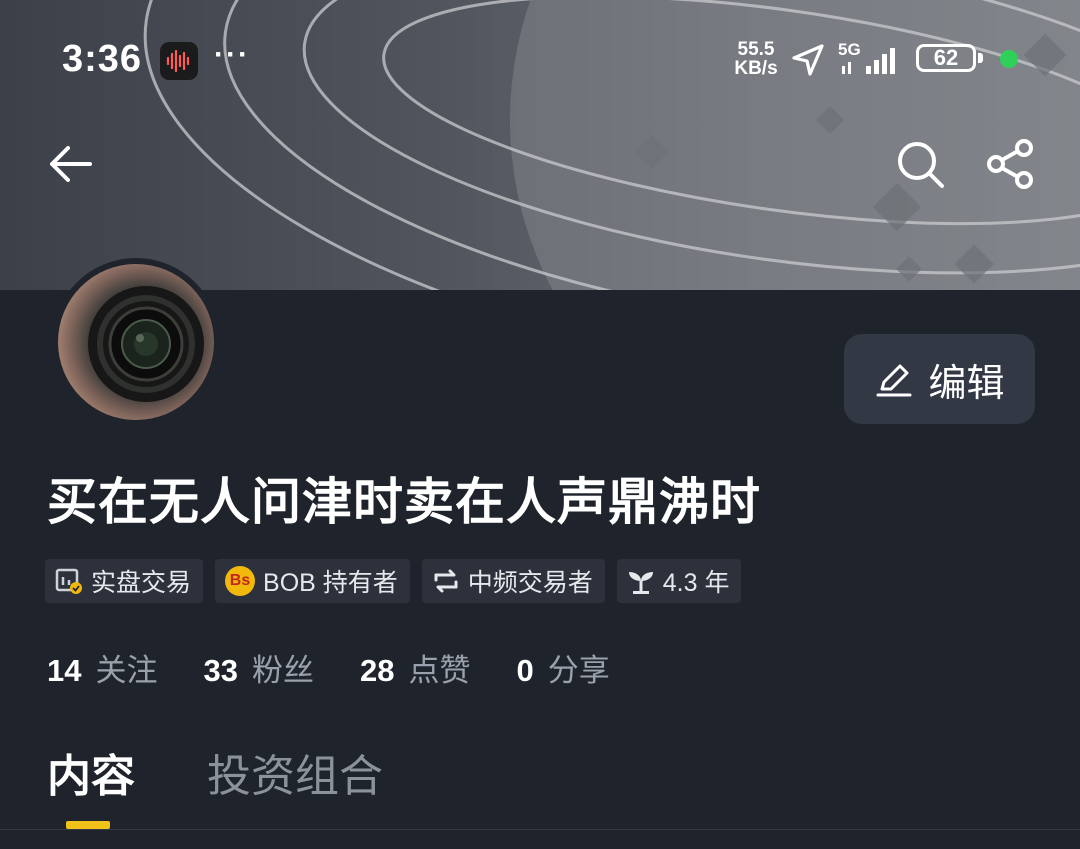 This screenshot has height=849, width=1080. I want to click on stat-followers: 33 粉丝, so click(258, 667).